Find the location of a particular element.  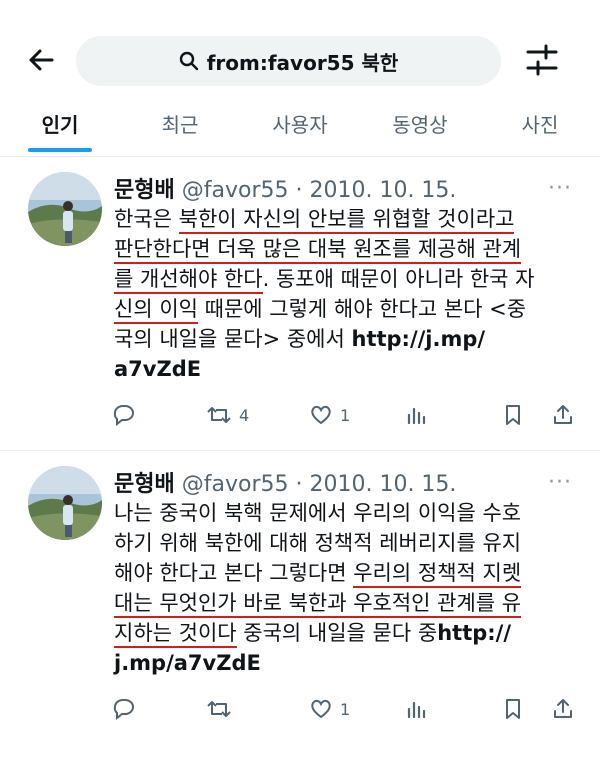

filter-settings-icon is located at coordinates (542, 60).